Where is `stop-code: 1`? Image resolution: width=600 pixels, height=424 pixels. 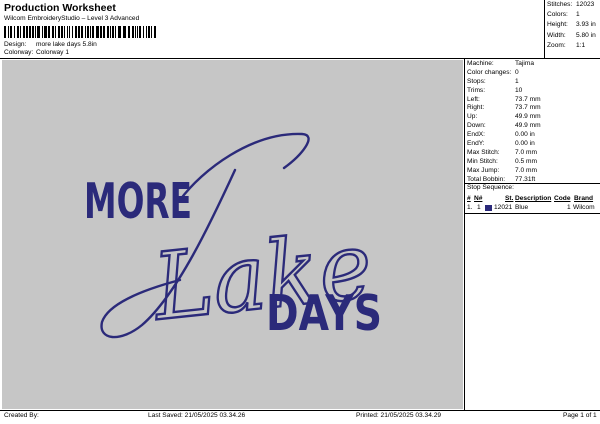
stop-code: 1 is located at coordinates (569, 207).